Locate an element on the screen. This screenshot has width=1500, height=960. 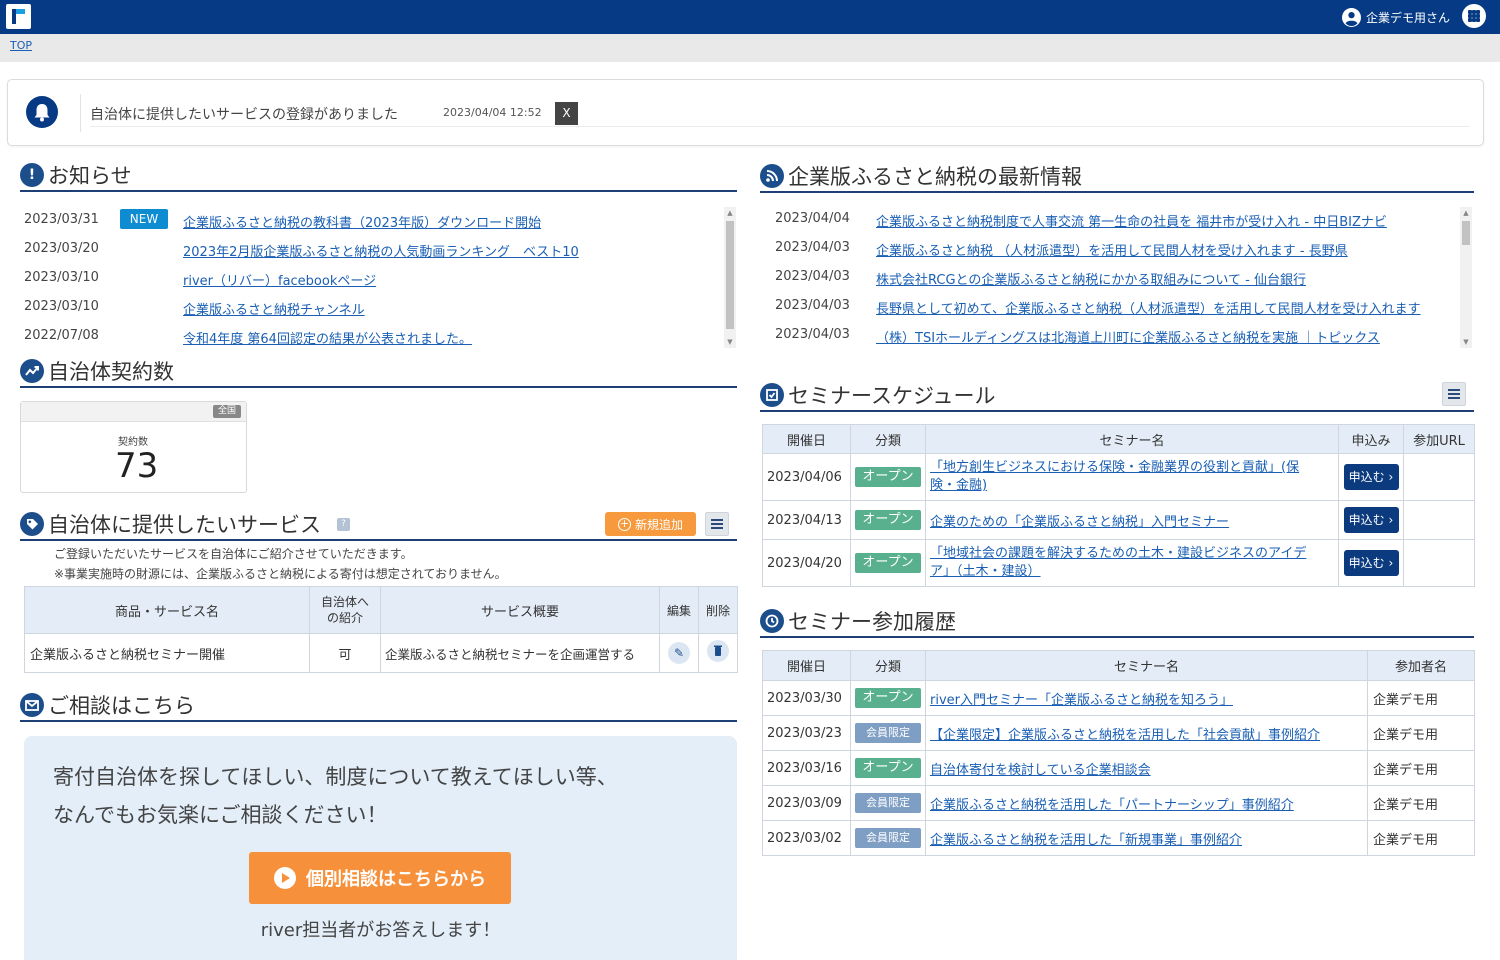
seminar-date: 2023/04/20 is located at coordinates (806, 563).